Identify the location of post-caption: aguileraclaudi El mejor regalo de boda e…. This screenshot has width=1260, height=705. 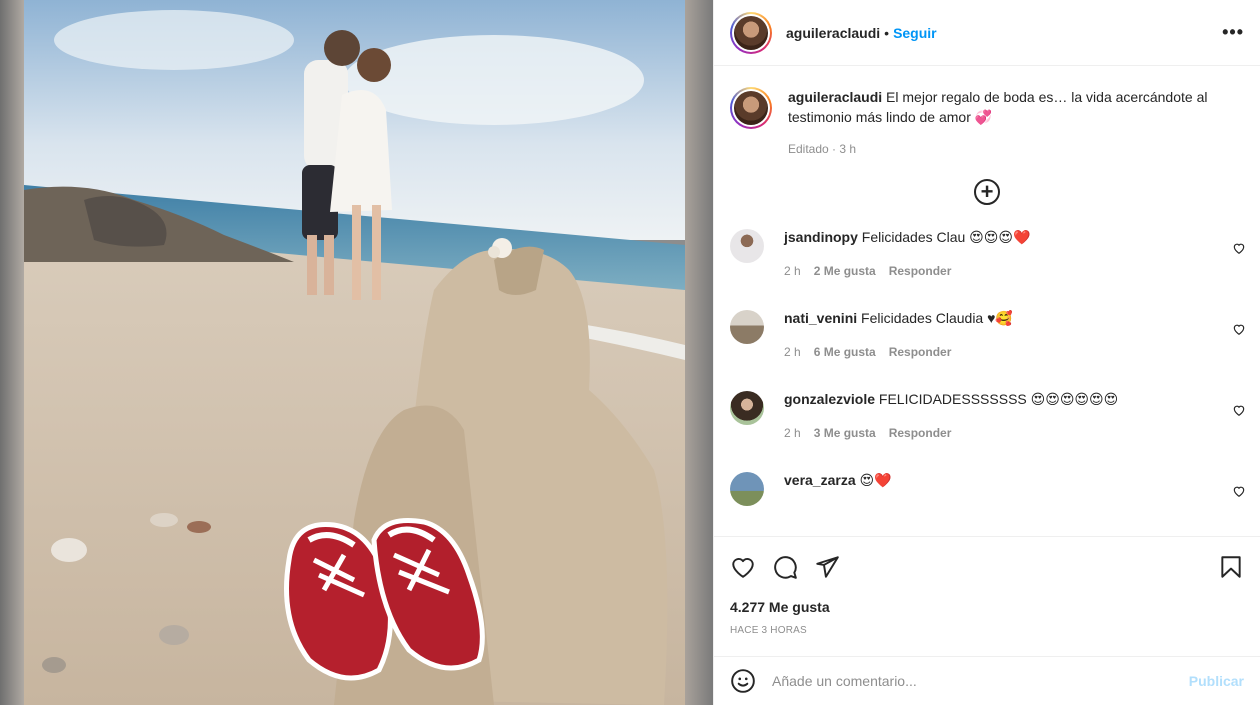
(987, 113).